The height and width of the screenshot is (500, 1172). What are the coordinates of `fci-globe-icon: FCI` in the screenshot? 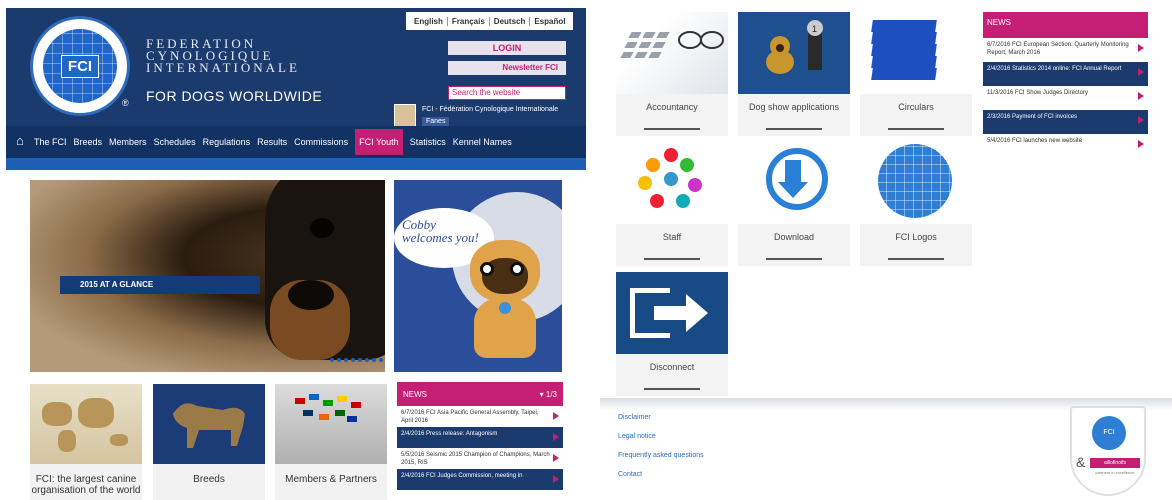 It's located at (80, 66).